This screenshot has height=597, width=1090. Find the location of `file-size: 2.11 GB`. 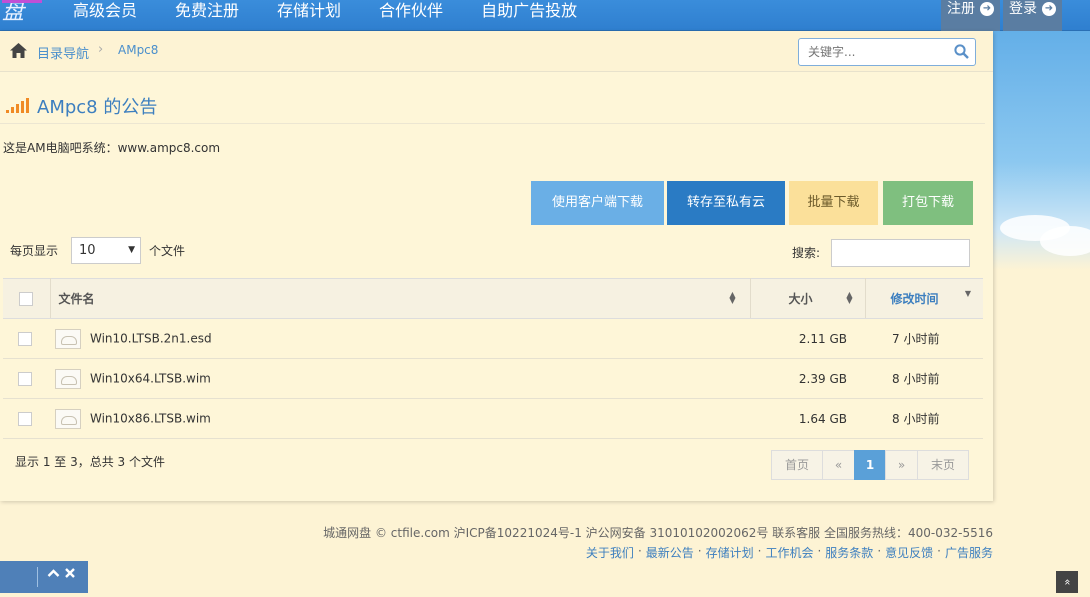

file-size: 2.11 GB is located at coordinates (807, 338).